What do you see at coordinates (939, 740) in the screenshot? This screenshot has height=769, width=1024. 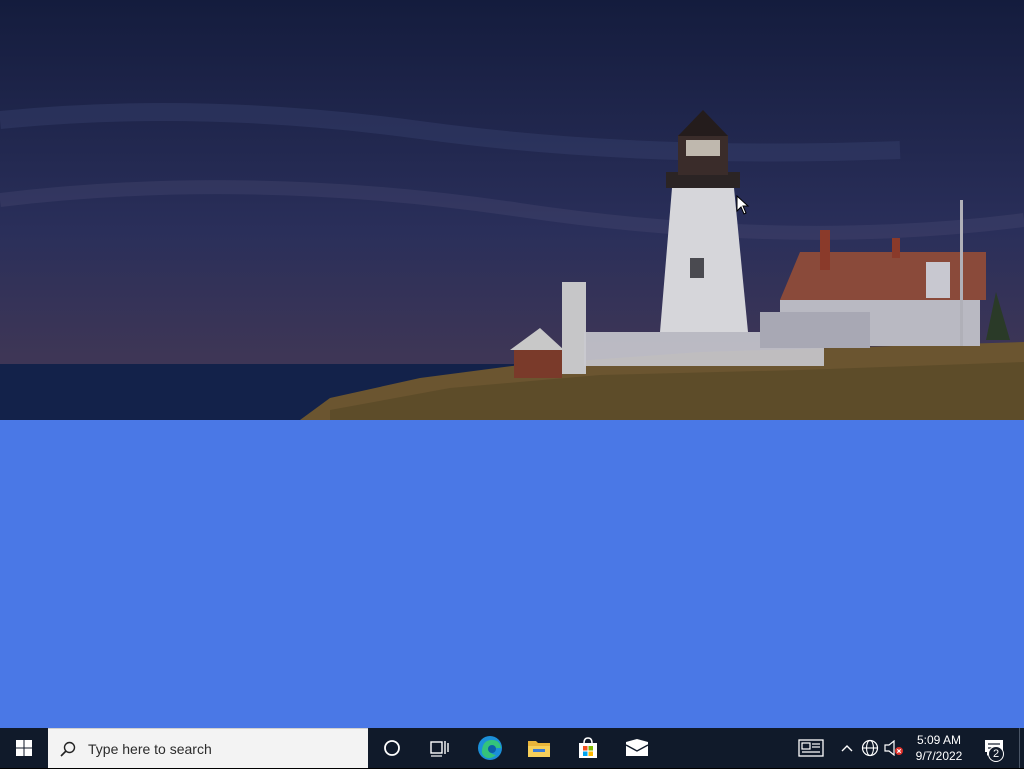 I see `clock-time: 5:09 AM` at bounding box center [939, 740].